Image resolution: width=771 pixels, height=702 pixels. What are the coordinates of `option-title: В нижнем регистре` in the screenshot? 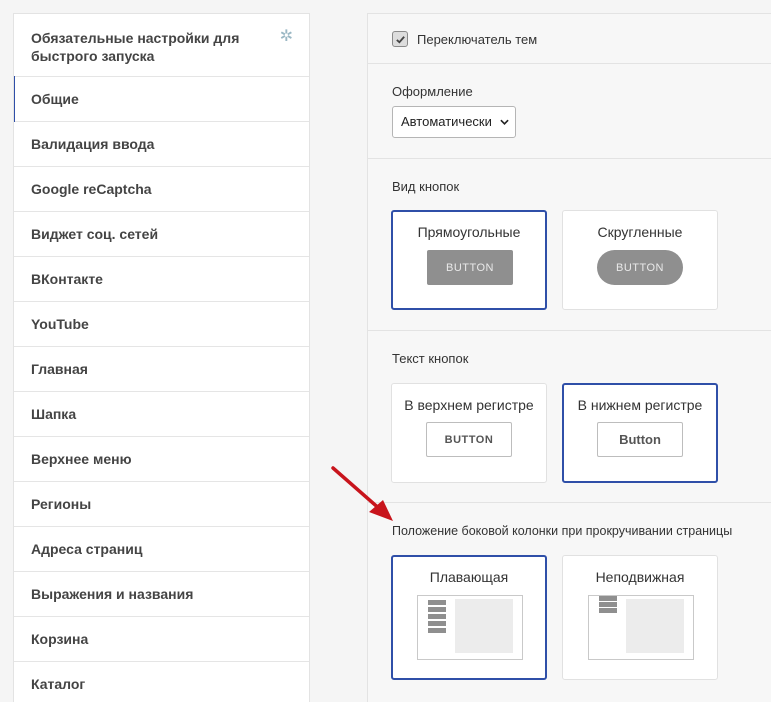 It's located at (640, 405).